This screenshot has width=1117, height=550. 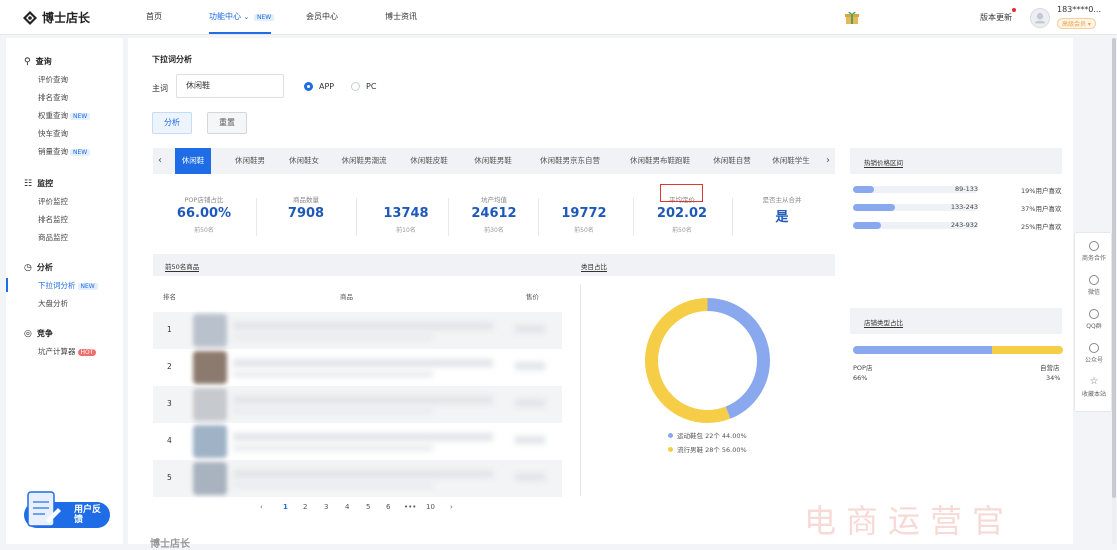 I want to click on tab-item: 休闲鞋男鞋, so click(x=493, y=161).